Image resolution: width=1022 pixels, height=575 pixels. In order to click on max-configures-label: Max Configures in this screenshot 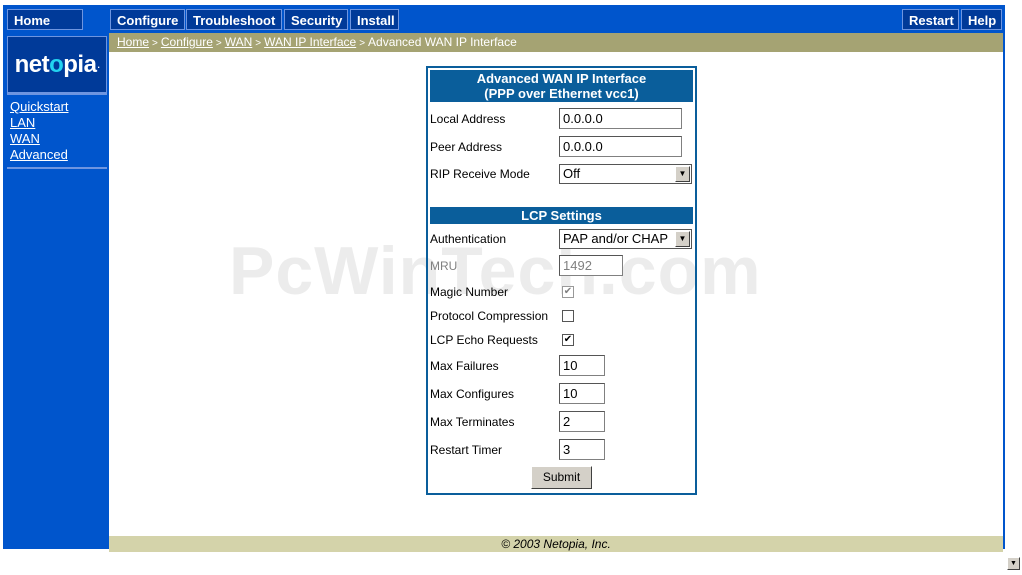, I will do `click(472, 394)`.